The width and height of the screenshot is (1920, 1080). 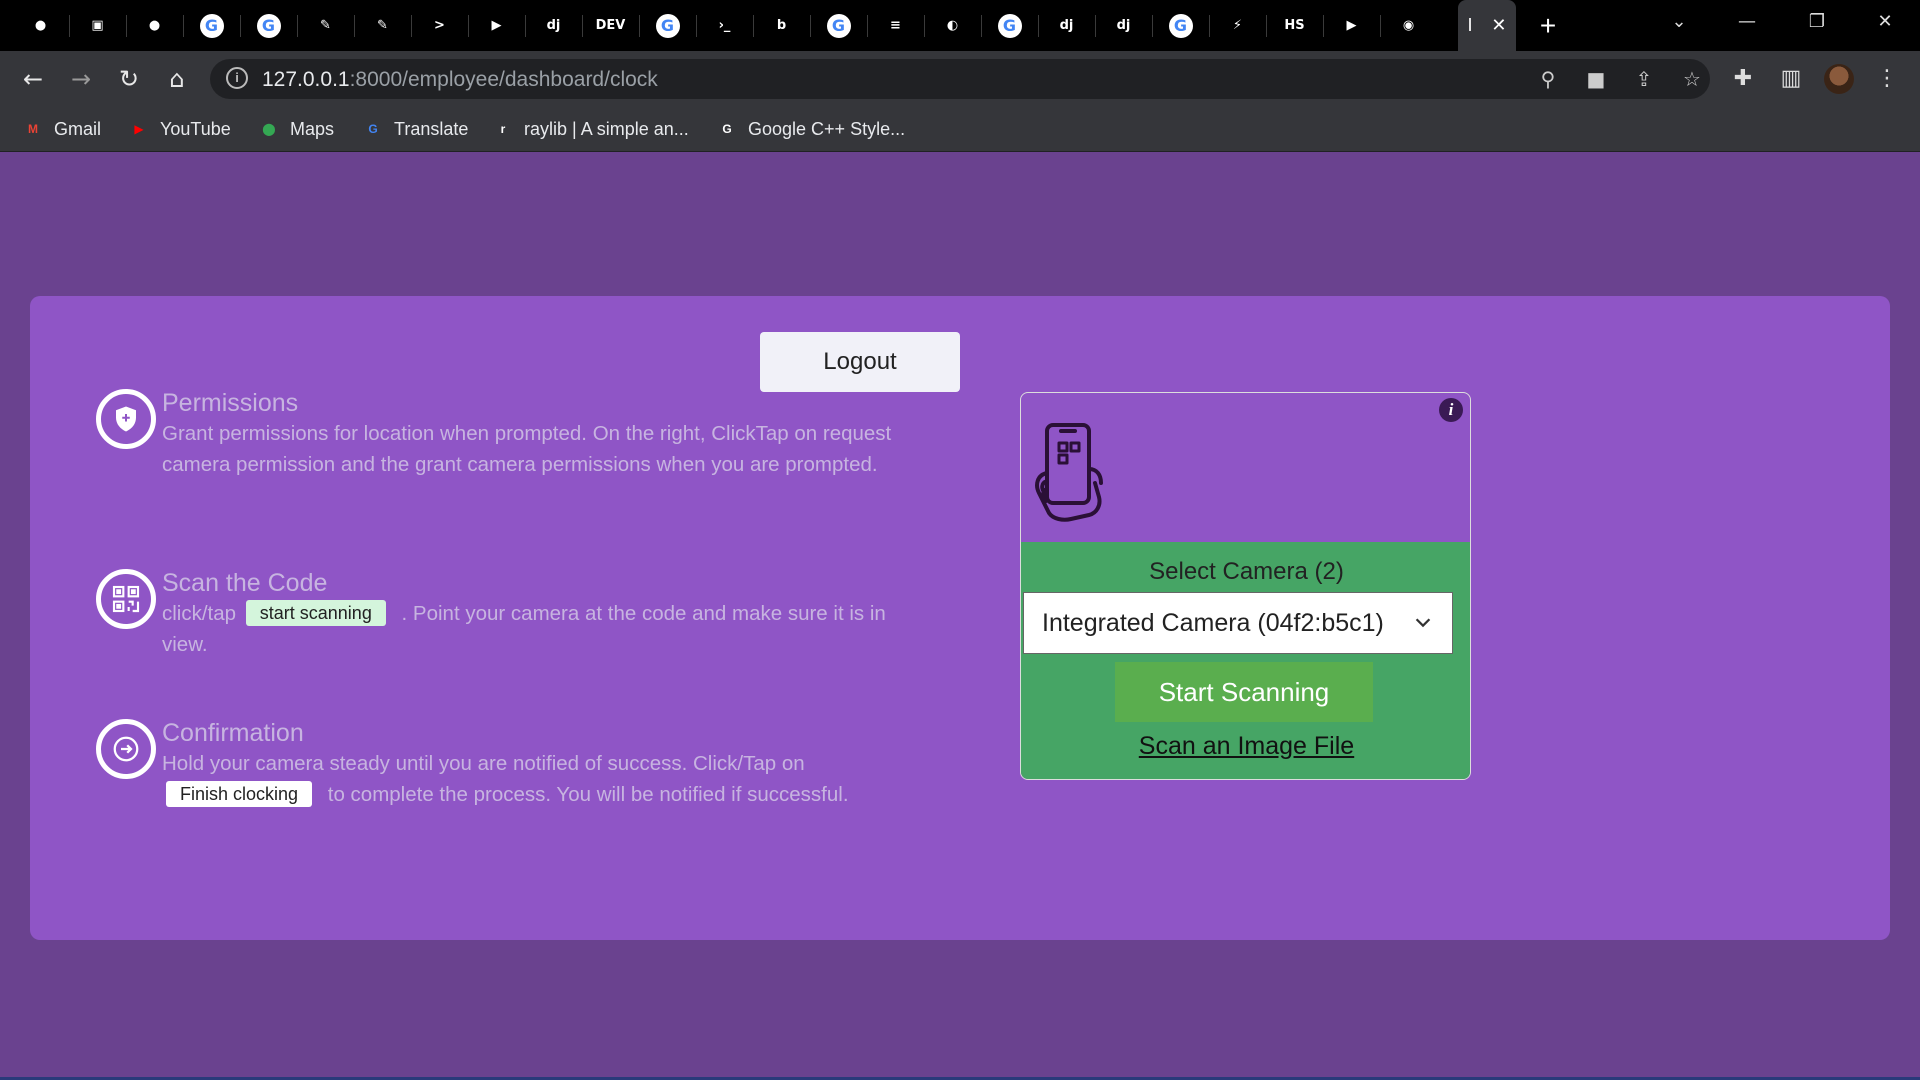 I want to click on browser-tab: ▣, so click(x=97, y=25).